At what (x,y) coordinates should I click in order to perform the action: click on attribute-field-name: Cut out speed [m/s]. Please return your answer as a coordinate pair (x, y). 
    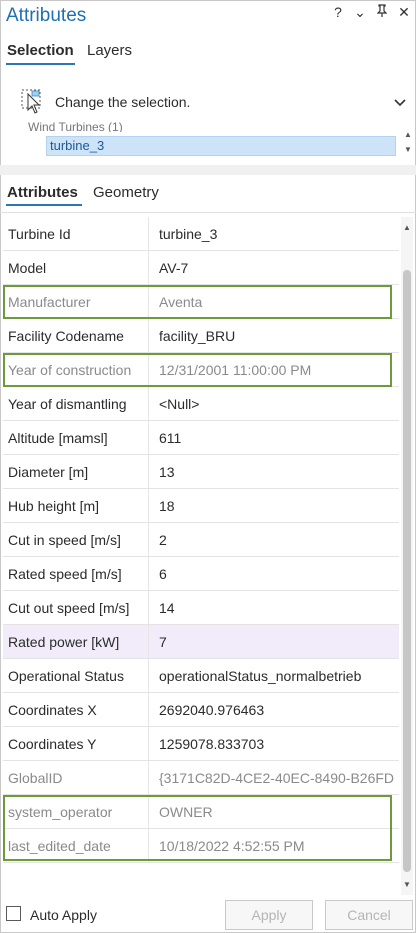
    Looking at the image, I should click on (76, 607).